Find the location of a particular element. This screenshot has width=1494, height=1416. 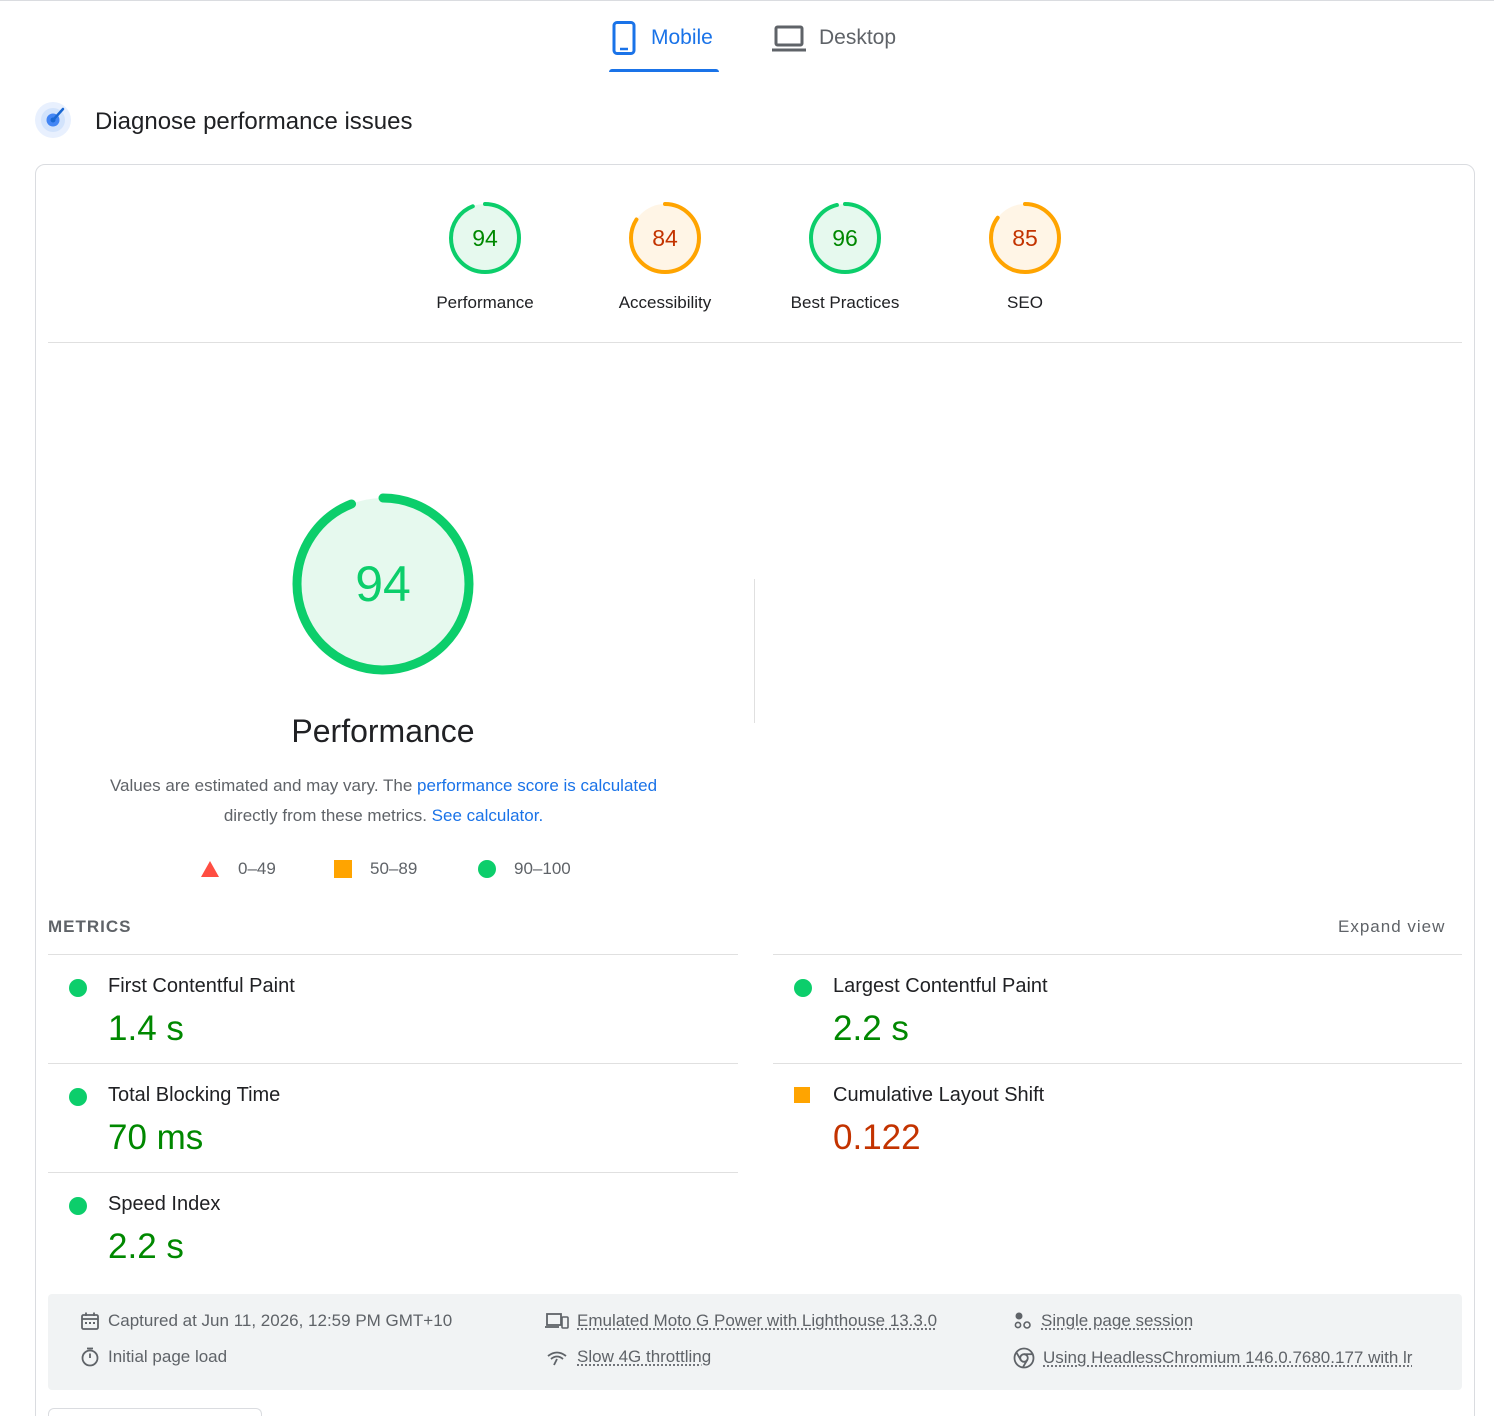

session-icon is located at coordinates (1022, 1320).